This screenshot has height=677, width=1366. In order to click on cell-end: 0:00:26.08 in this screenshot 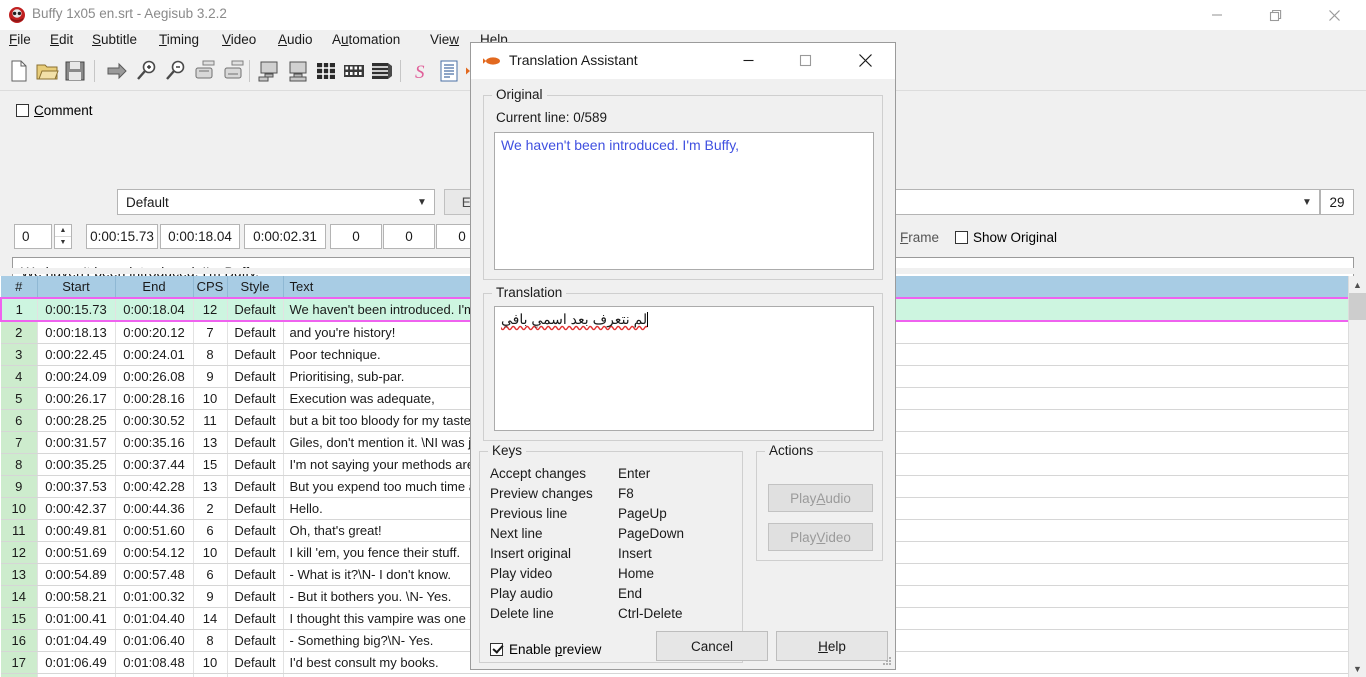, I will do `click(154, 376)`.